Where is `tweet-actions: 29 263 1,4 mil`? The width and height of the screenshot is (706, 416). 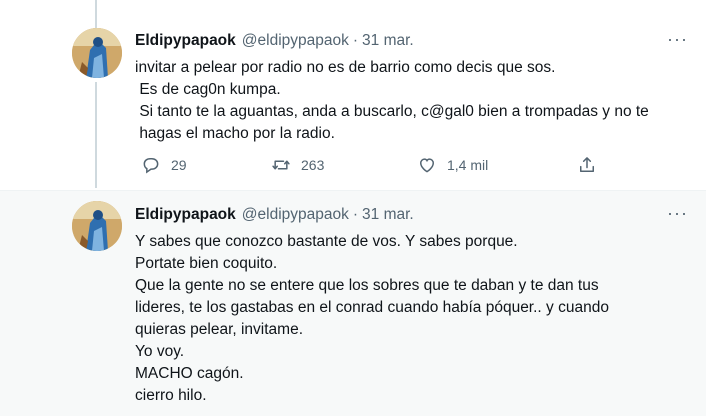
tweet-actions: 29 263 1,4 mil is located at coordinates (370, 167).